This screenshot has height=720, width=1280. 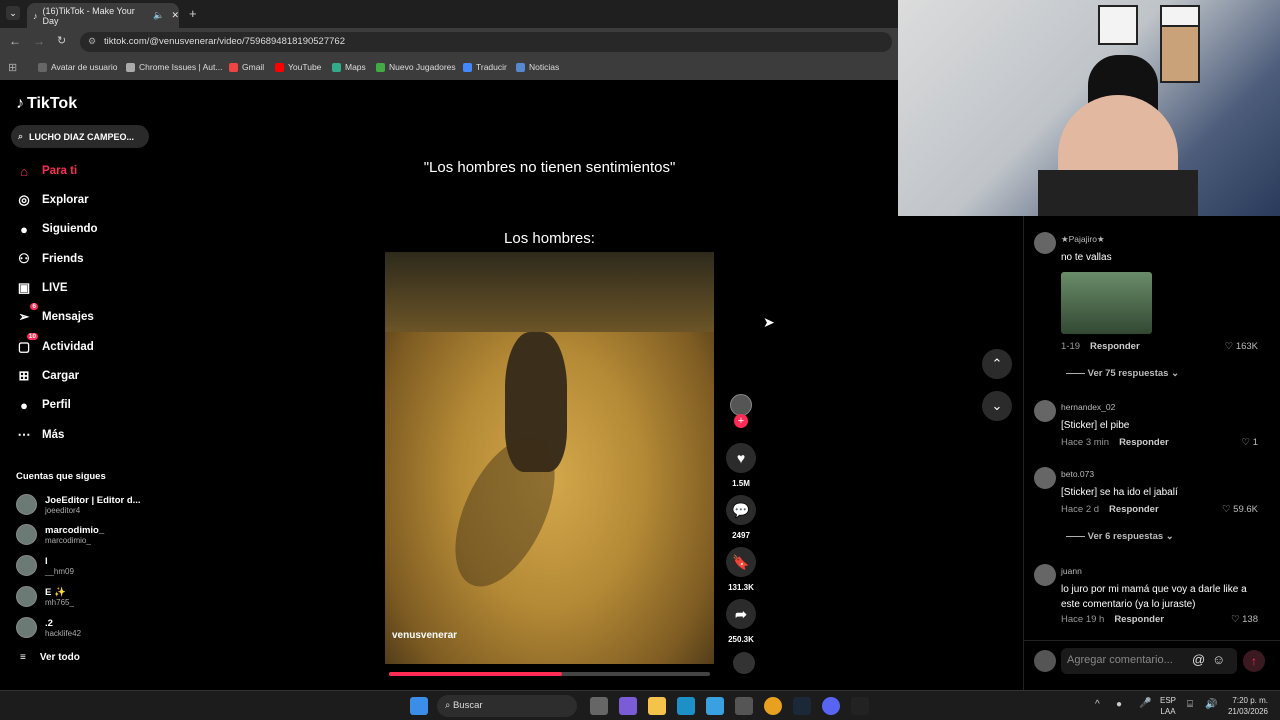 What do you see at coordinates (1229, 346) in the screenshot?
I see `heart-outline-icon: ♡` at bounding box center [1229, 346].